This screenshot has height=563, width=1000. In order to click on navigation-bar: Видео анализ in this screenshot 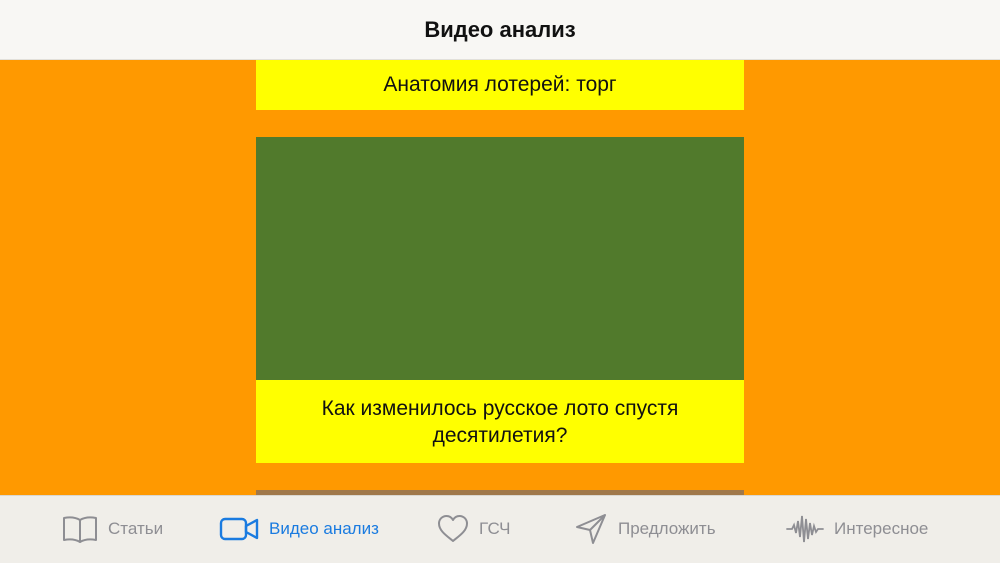, I will do `click(500, 30)`.